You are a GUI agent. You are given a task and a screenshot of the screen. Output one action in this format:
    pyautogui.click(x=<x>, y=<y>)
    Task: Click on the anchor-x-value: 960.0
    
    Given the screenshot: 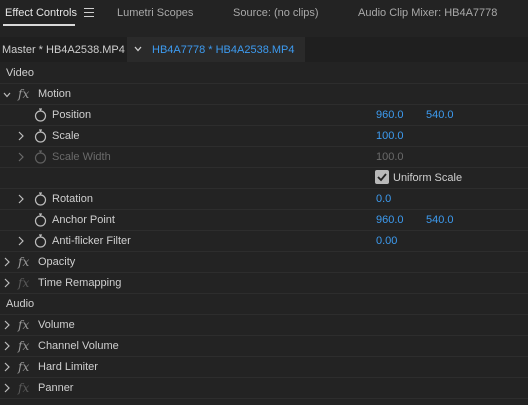 What is the action you would take?
    pyautogui.click(x=390, y=220)
    